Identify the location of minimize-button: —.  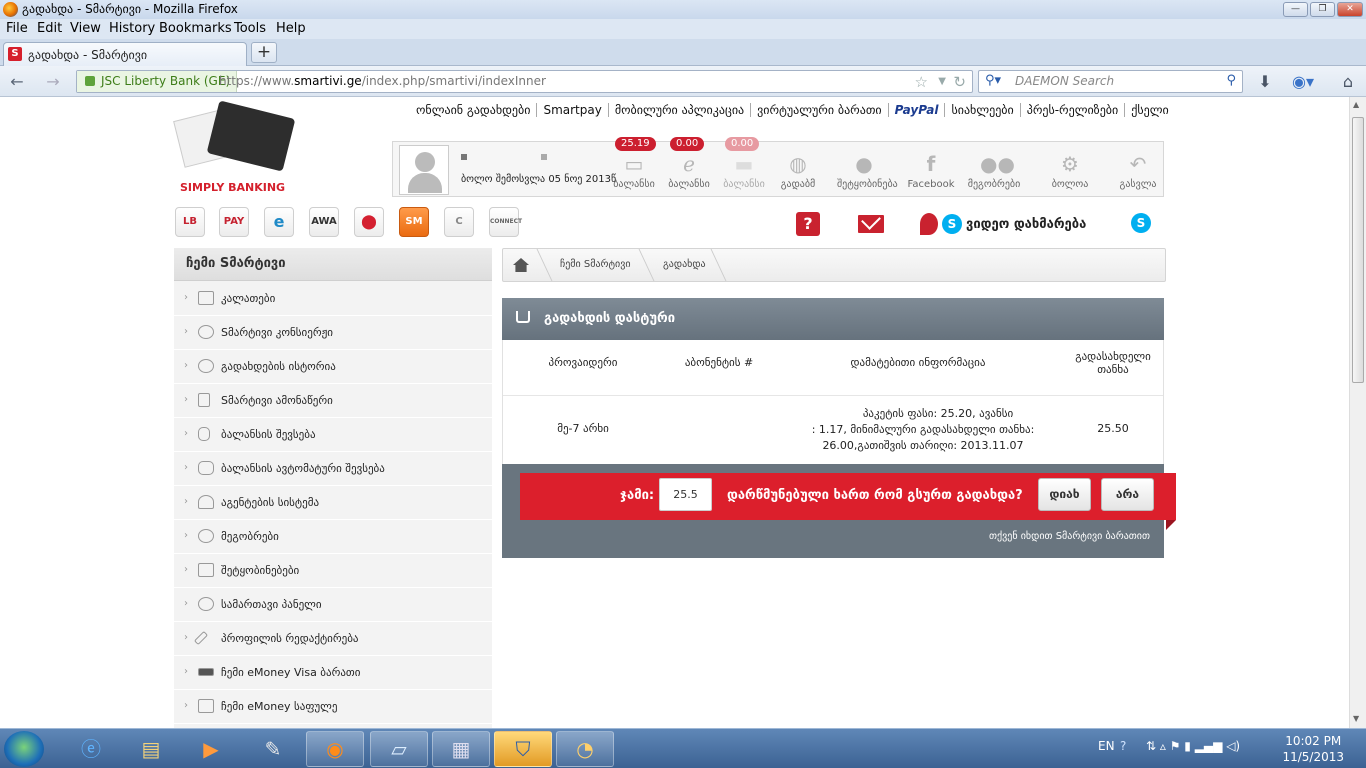
(1295, 9).